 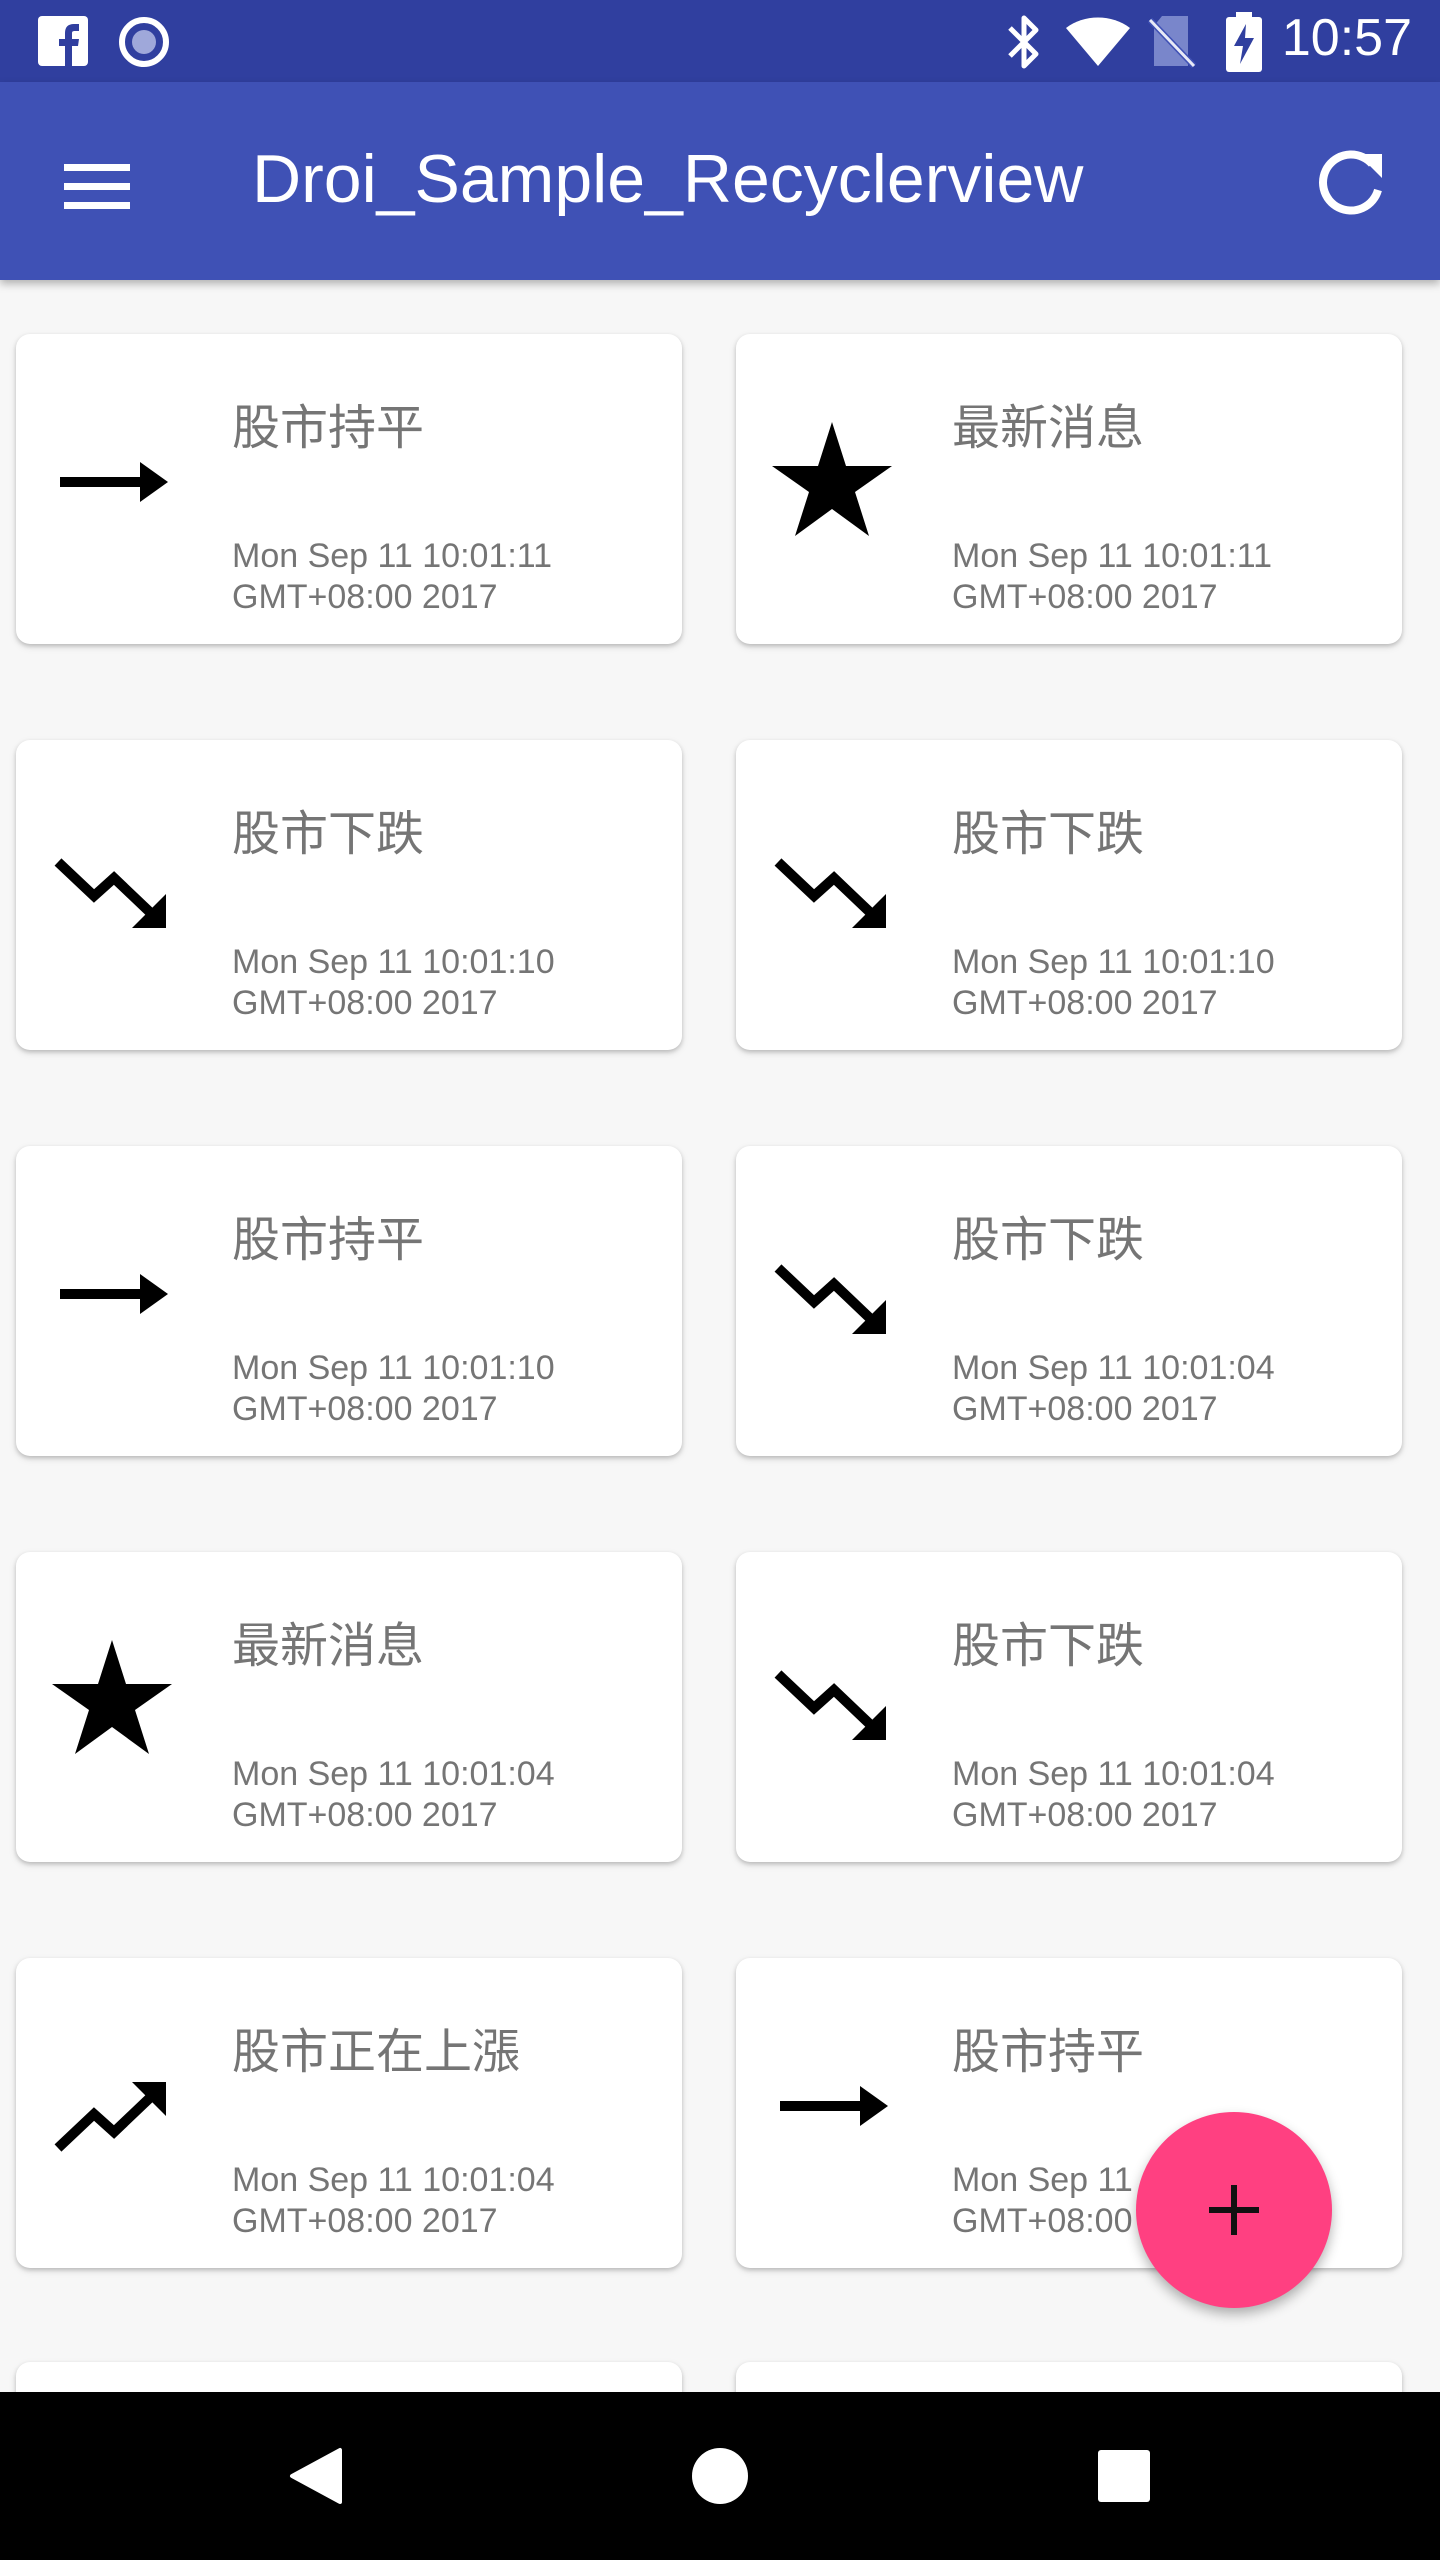 What do you see at coordinates (349, 489) in the screenshot?
I see `list-card: 股市持平 Mon Sep 11 10:01:11 GMT+08:00 2017` at bounding box center [349, 489].